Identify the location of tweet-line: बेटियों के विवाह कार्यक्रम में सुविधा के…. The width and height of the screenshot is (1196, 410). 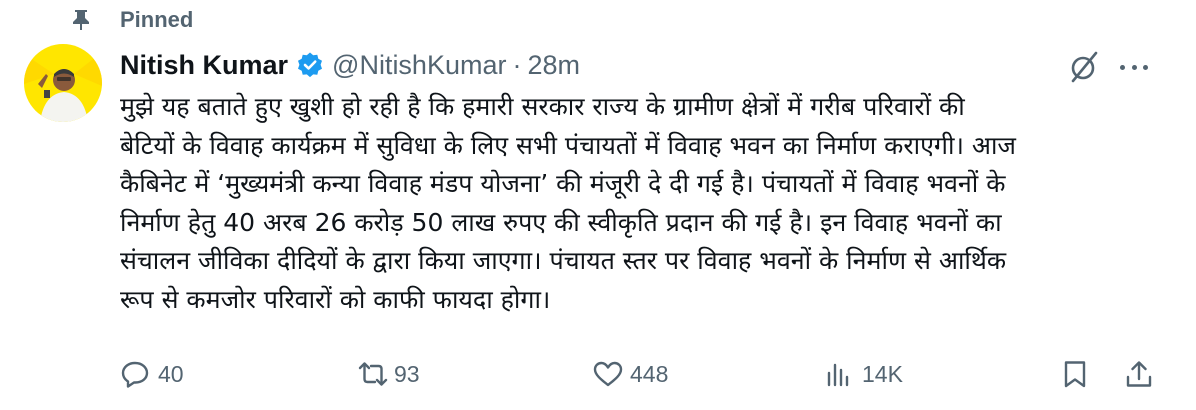
(568, 145).